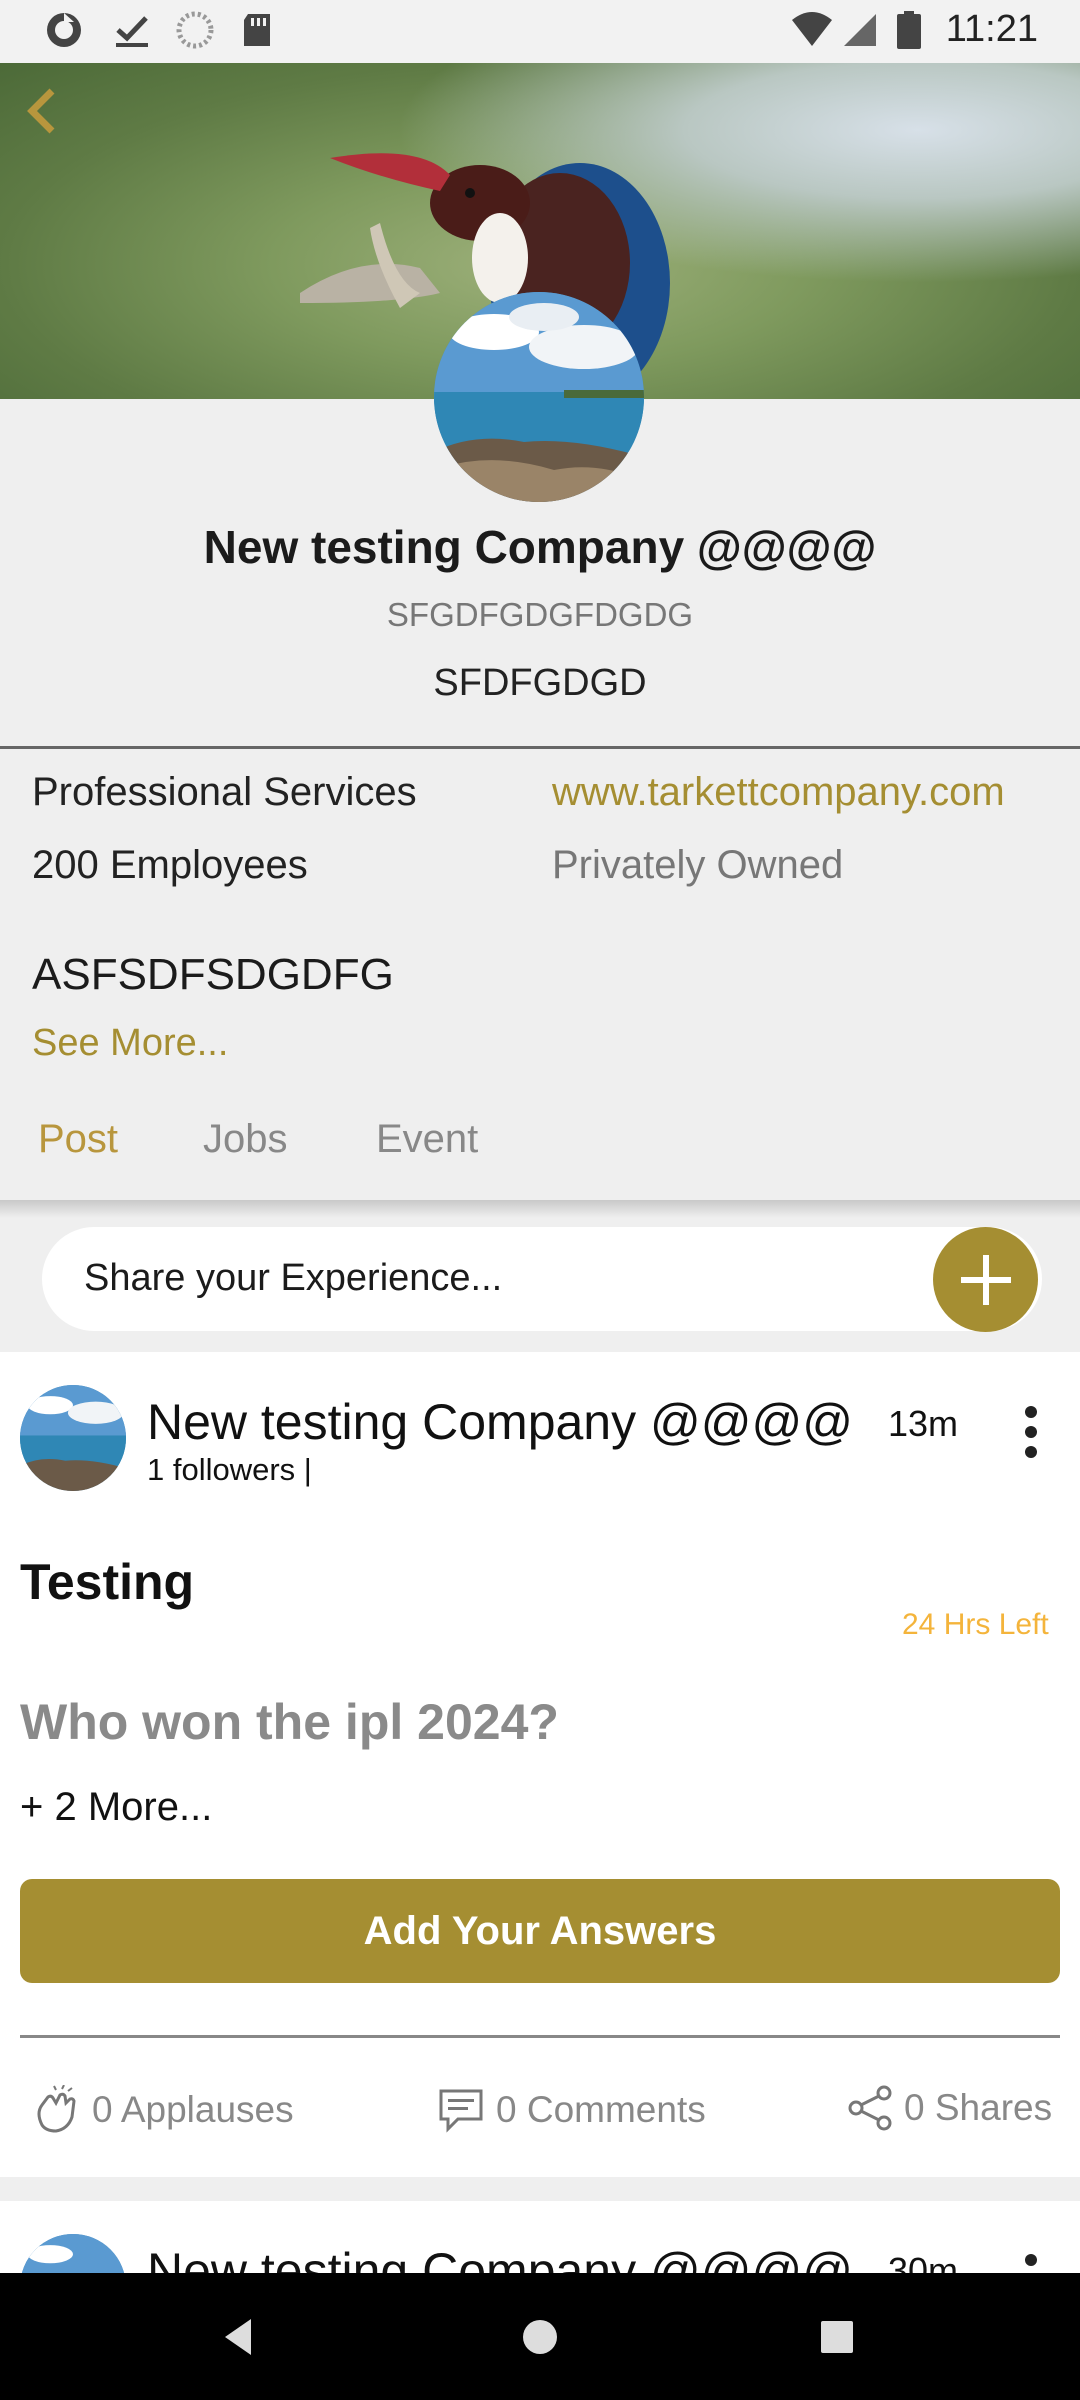  I want to click on applause-count: 0 Applauses, so click(193, 2109).